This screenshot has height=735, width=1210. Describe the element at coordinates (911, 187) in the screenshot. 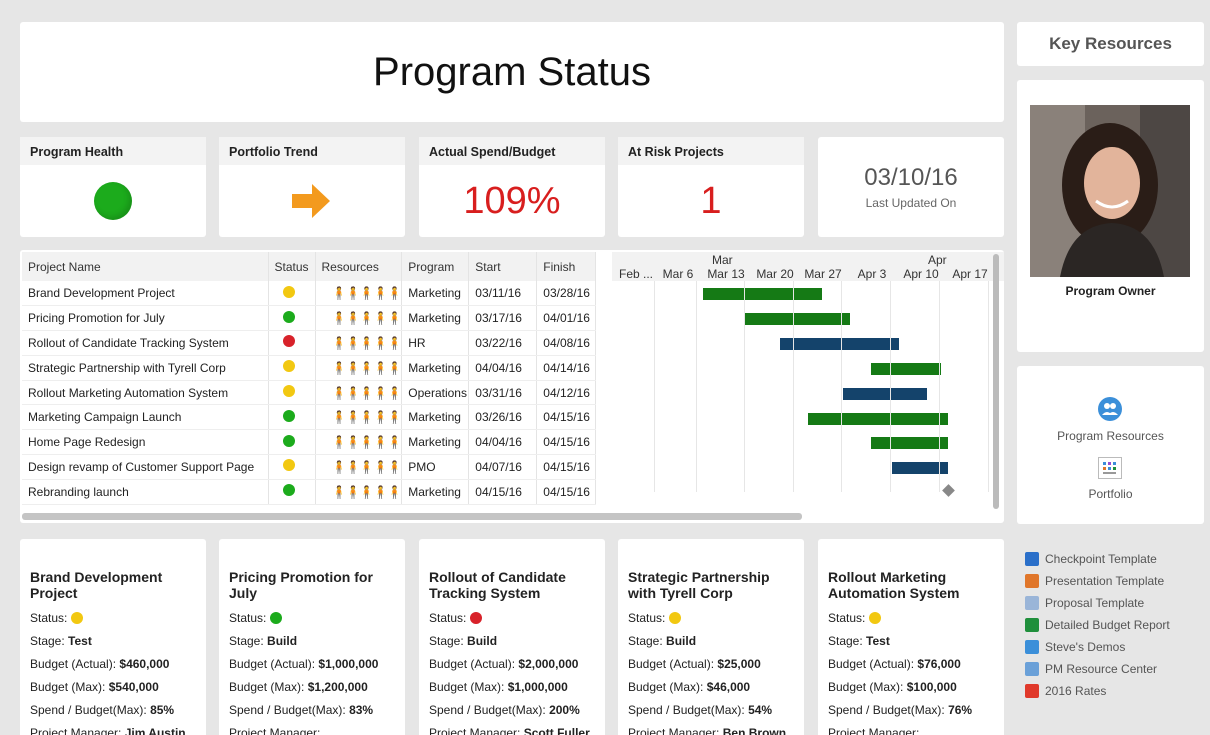

I see `last-updated-card: 03/10/16 Last Updated On` at that location.